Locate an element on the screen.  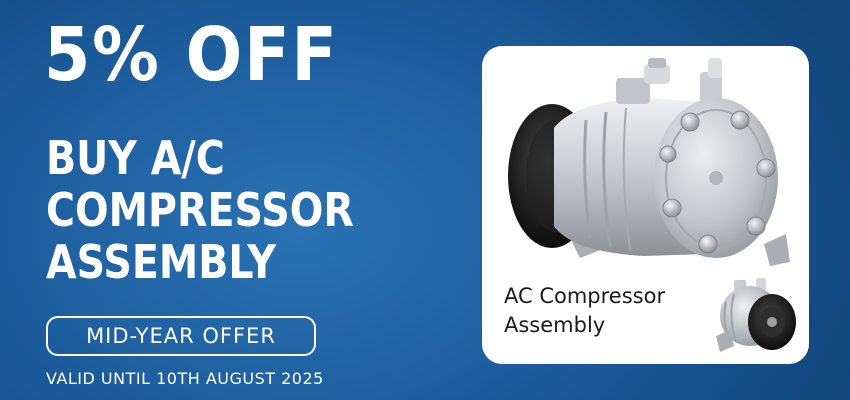
product-subhead: BUY A/C COMPRESSOR ASSEMBLY is located at coordinates (200, 210).